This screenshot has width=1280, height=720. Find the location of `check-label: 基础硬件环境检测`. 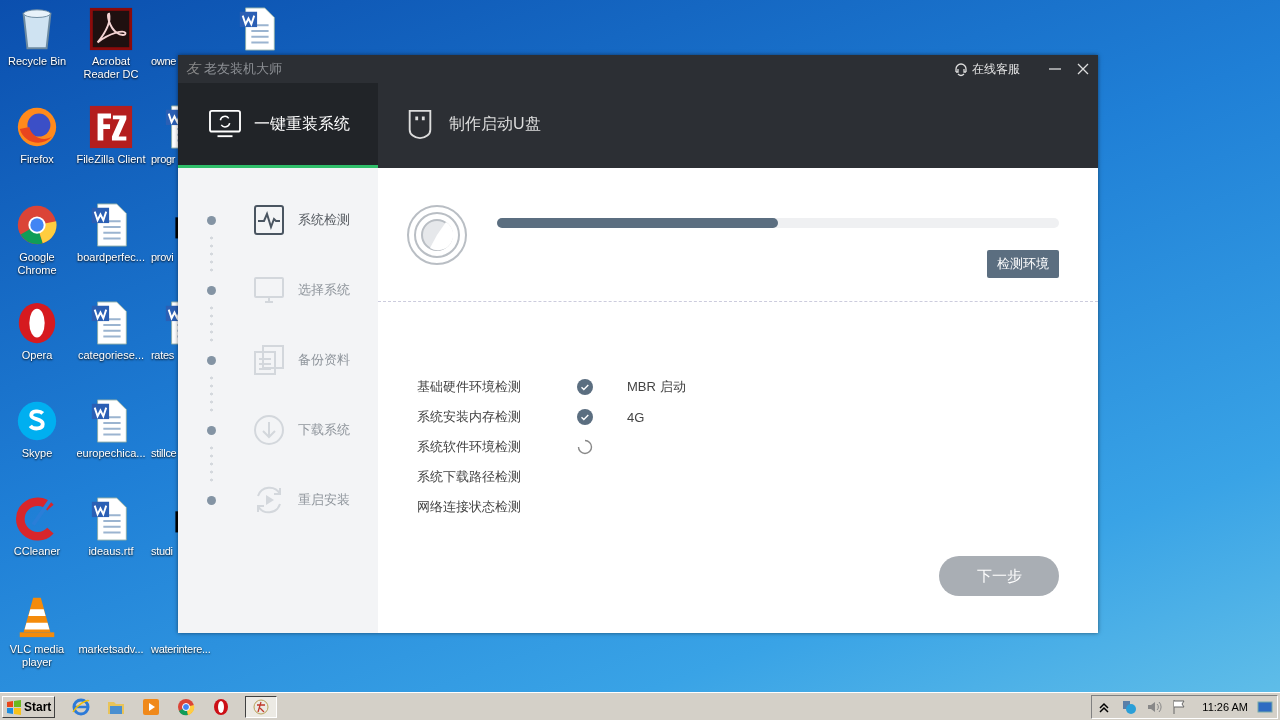

check-label: 基础硬件环境检测 is located at coordinates (469, 387).